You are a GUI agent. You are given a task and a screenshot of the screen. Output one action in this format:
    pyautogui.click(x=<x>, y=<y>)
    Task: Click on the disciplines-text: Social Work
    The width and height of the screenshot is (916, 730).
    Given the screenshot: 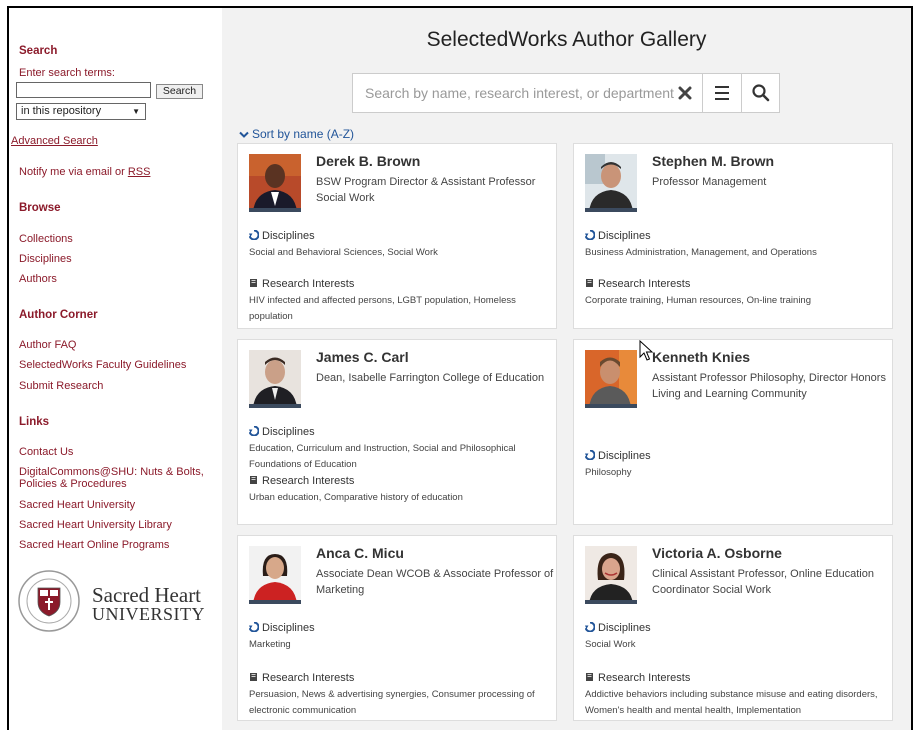 What is the action you would take?
    pyautogui.click(x=610, y=644)
    